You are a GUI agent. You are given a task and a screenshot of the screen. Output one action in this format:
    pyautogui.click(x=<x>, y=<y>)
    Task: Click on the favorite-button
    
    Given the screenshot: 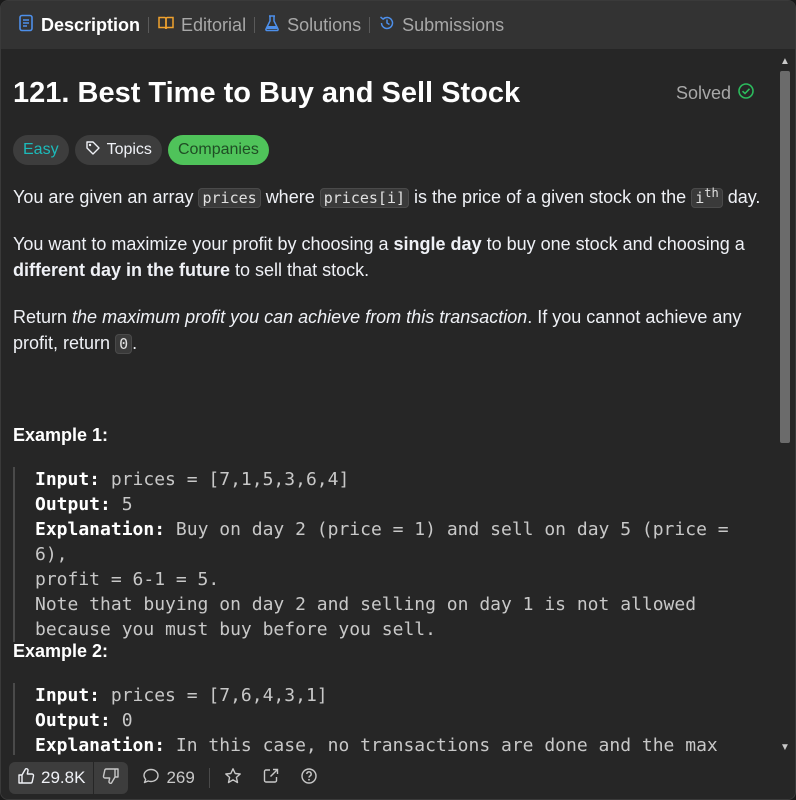 What is the action you would take?
    pyautogui.click(x=233, y=778)
    